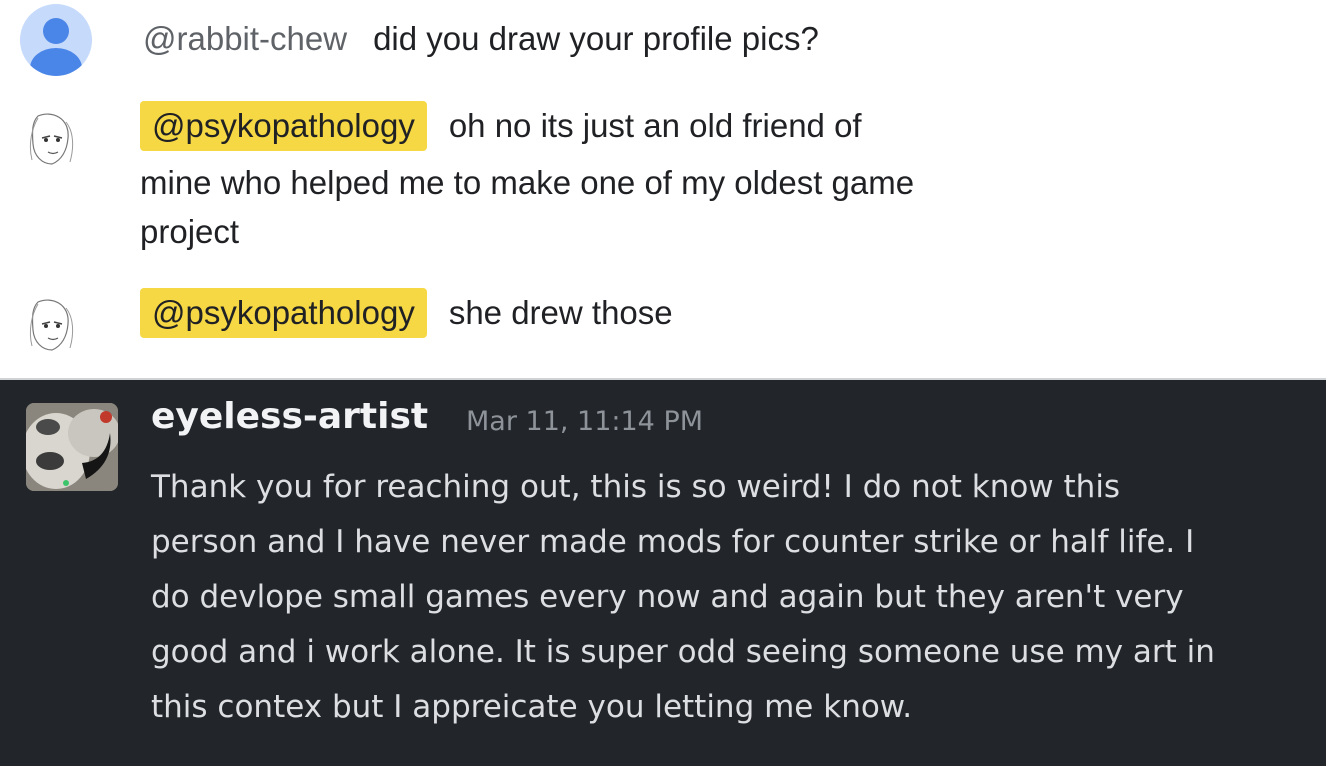 Image resolution: width=1326 pixels, height=766 pixels. I want to click on comment-1-text: did you draw your profile pics?, so click(596, 38).